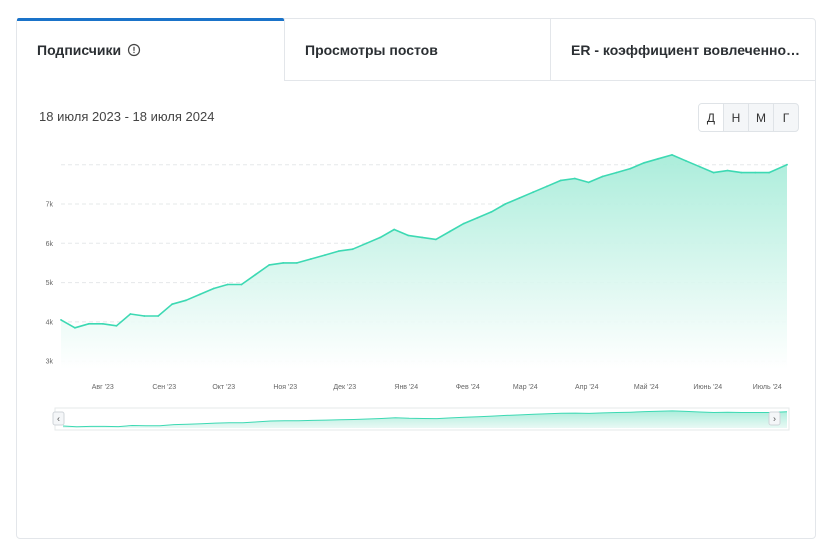  What do you see at coordinates (646, 387) in the screenshot?
I see `x-tick-label: Май '24` at bounding box center [646, 387].